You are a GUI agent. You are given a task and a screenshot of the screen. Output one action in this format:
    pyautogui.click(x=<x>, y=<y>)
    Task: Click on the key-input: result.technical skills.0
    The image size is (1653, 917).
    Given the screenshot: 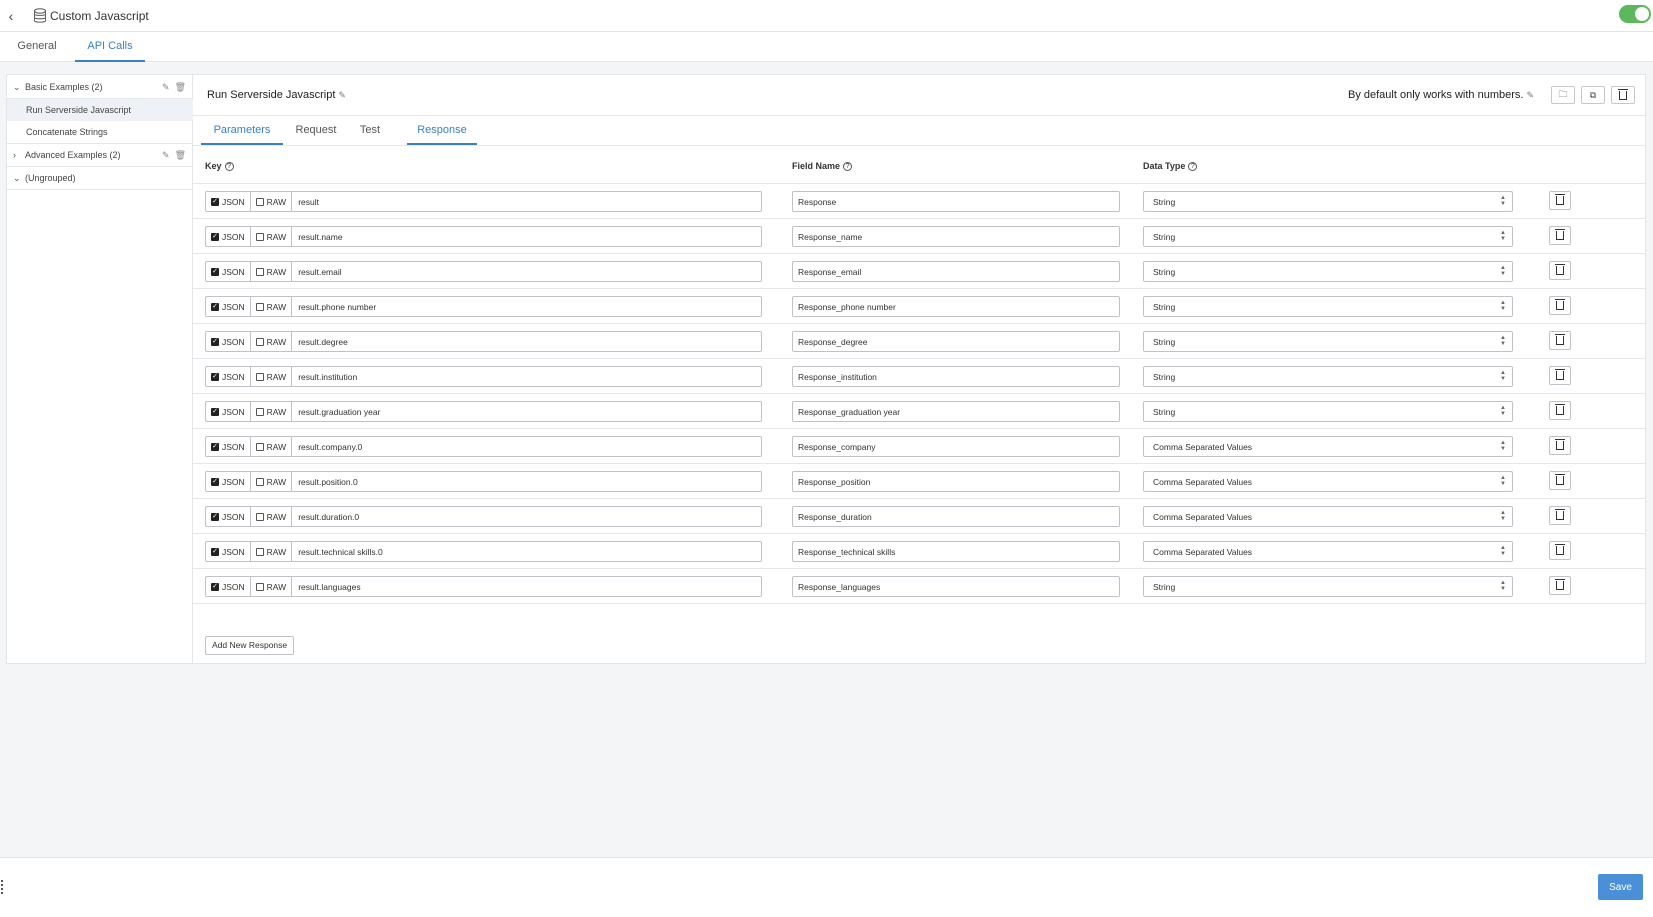 What is the action you would take?
    pyautogui.click(x=526, y=551)
    